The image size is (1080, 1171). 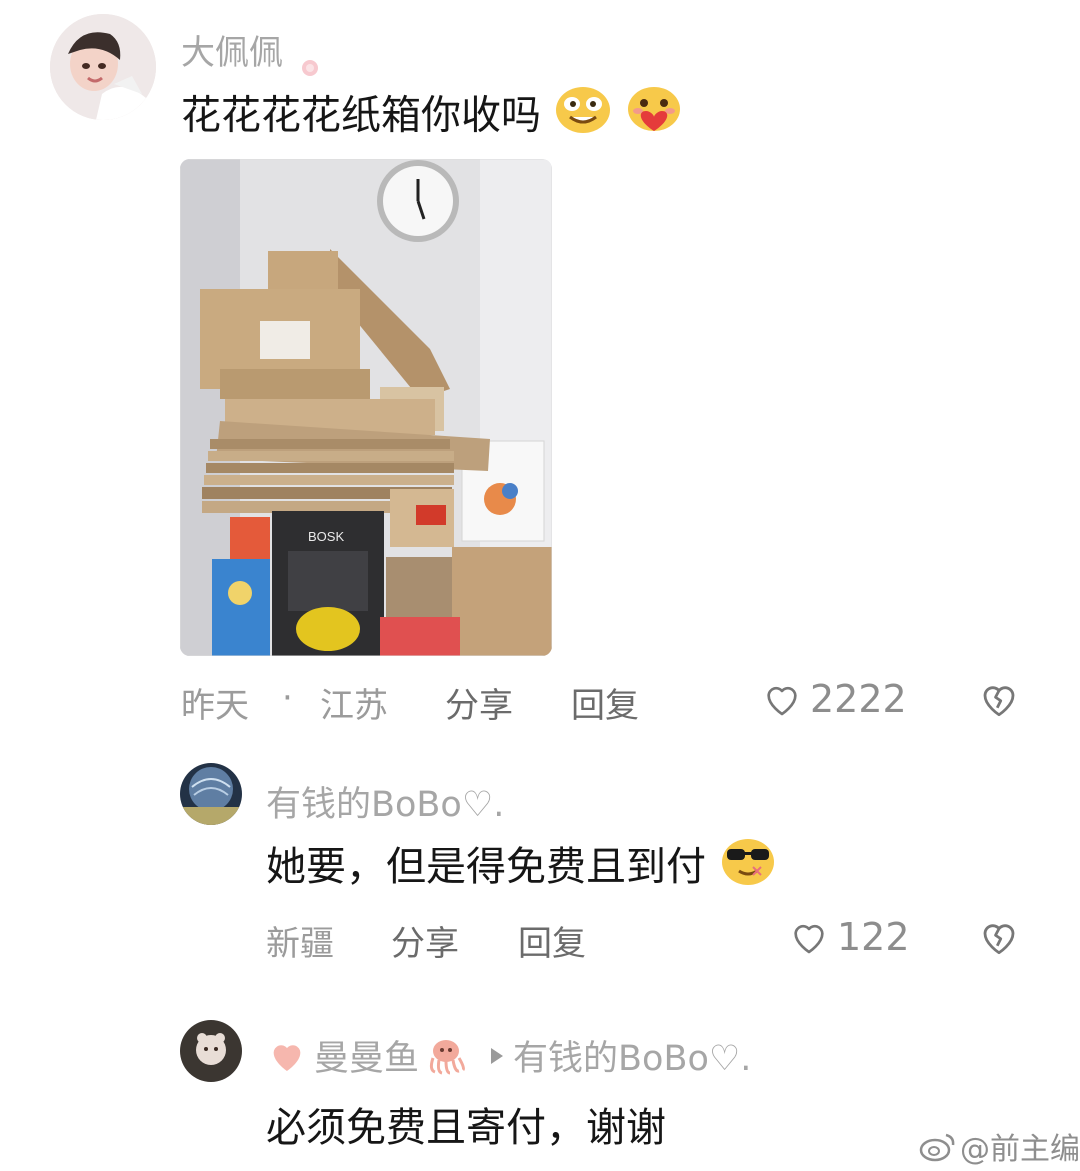 I want to click on reply1-location: 新疆, so click(x=300, y=944).